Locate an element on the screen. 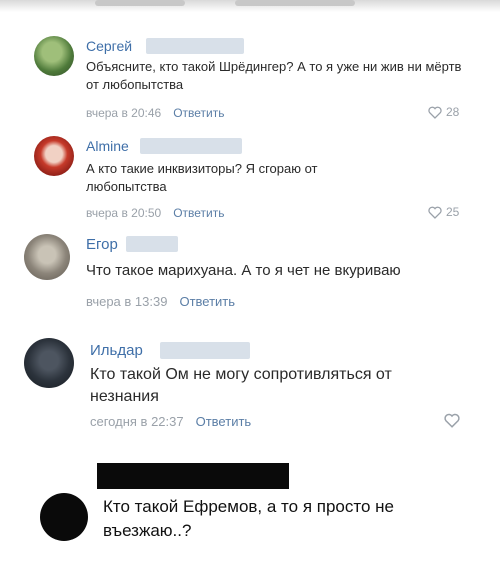 The image size is (500, 572). censored-avatar is located at coordinates (64, 517).